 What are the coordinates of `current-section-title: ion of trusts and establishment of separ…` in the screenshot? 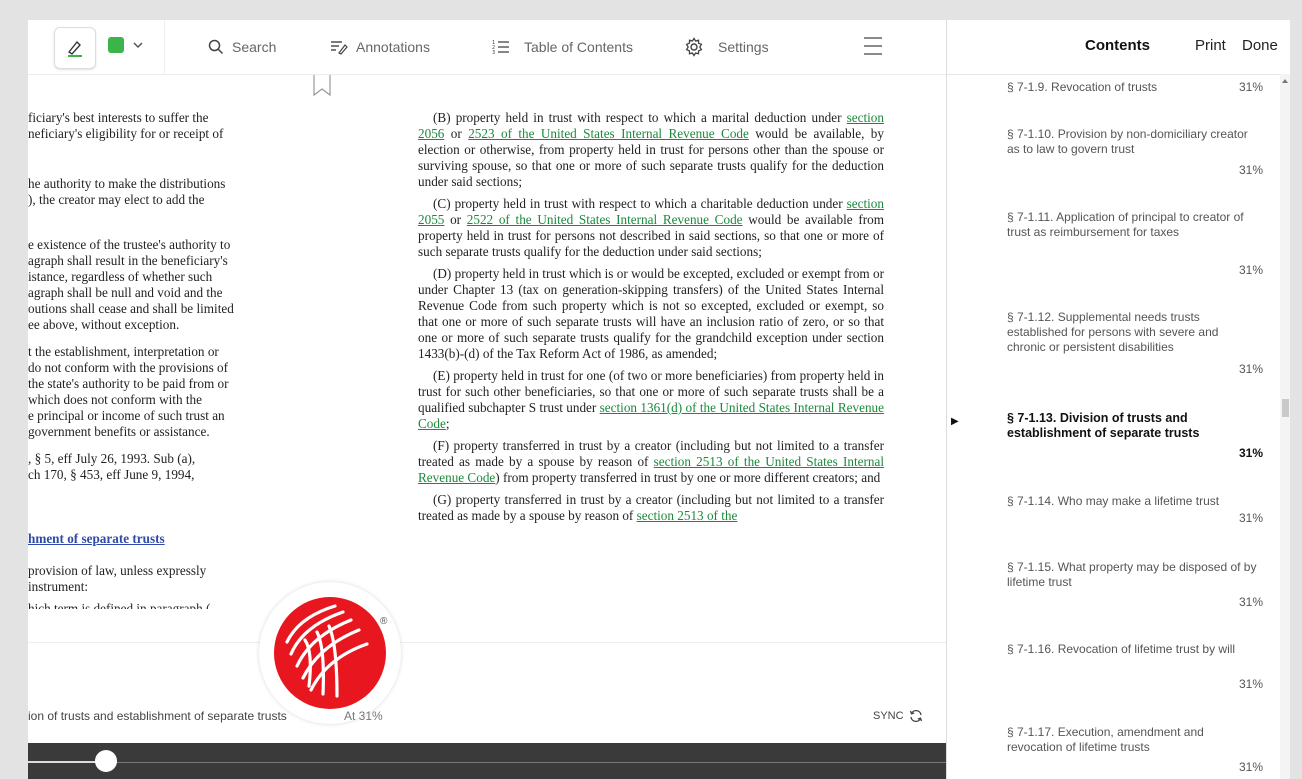 It's located at (157, 716).